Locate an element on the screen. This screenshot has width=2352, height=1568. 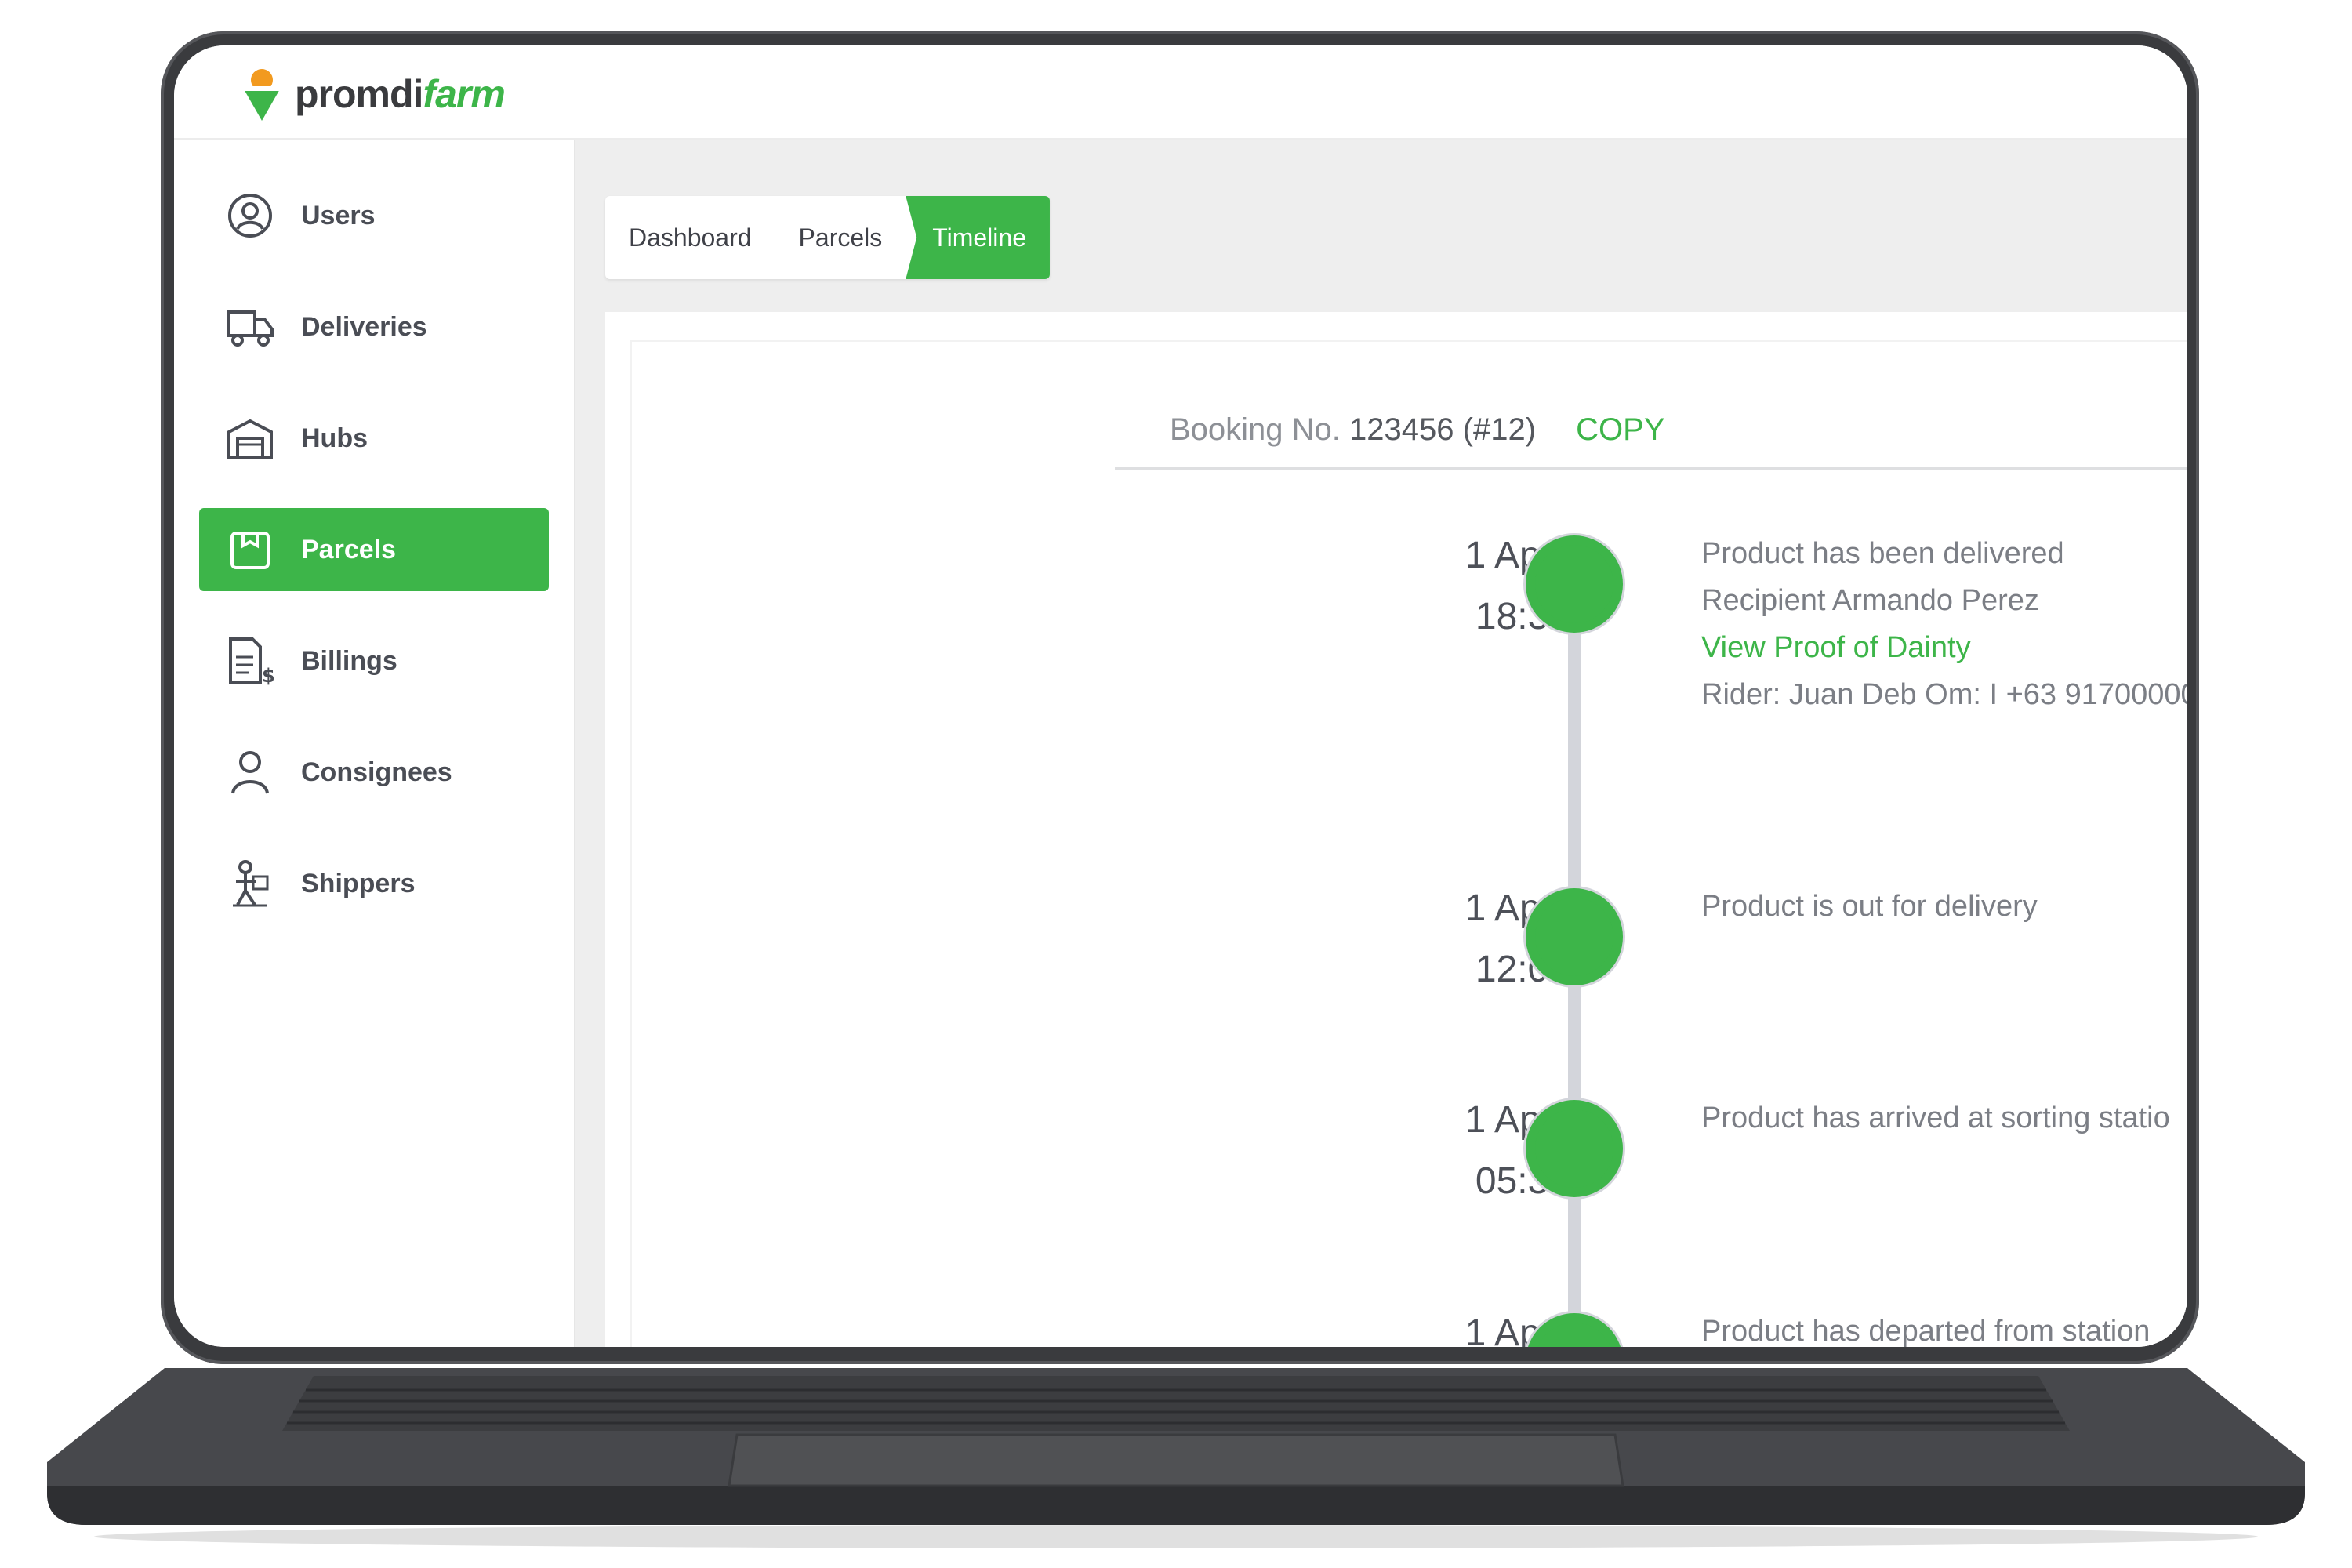
sidebar-item-users: Users is located at coordinates (374, 215).